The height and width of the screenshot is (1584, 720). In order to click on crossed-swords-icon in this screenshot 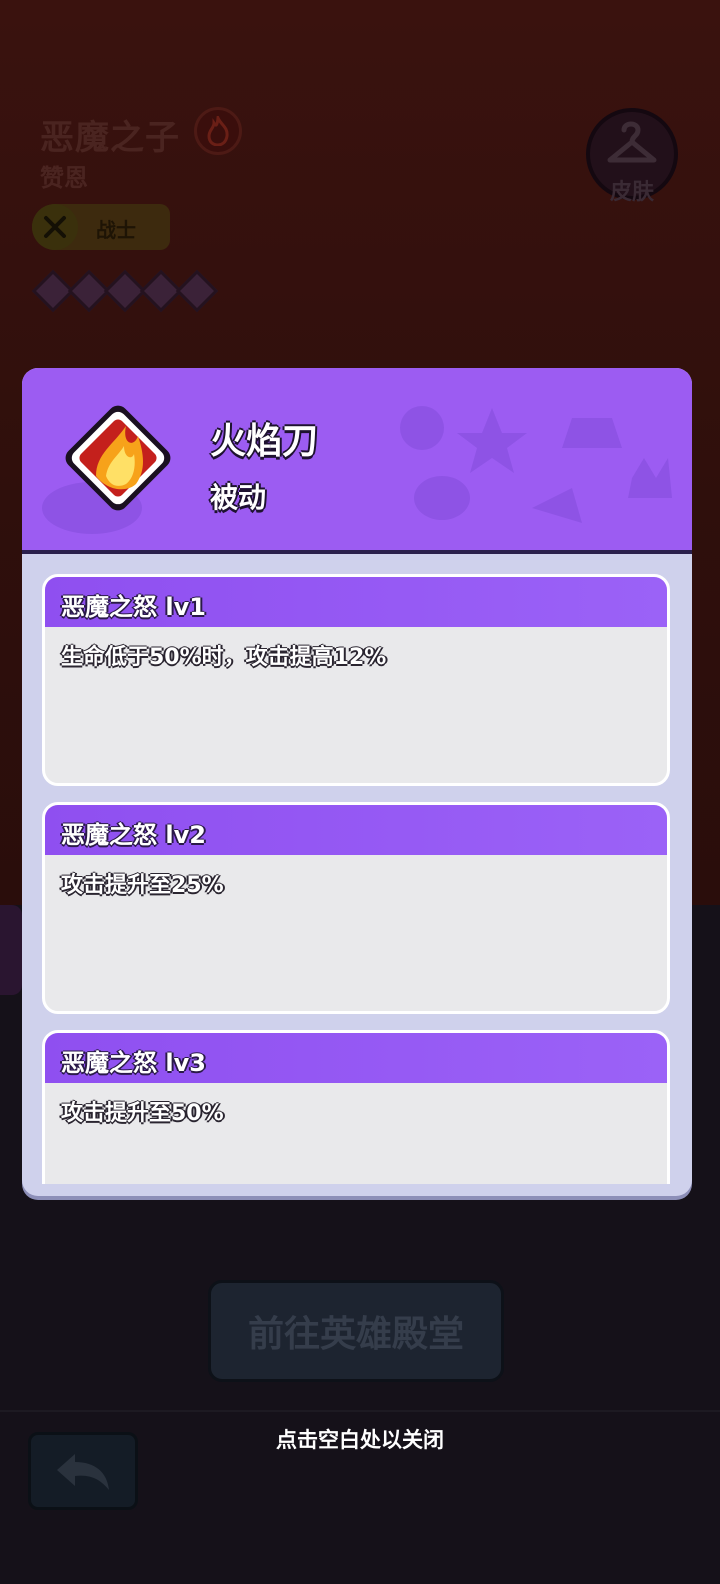, I will do `click(55, 227)`.